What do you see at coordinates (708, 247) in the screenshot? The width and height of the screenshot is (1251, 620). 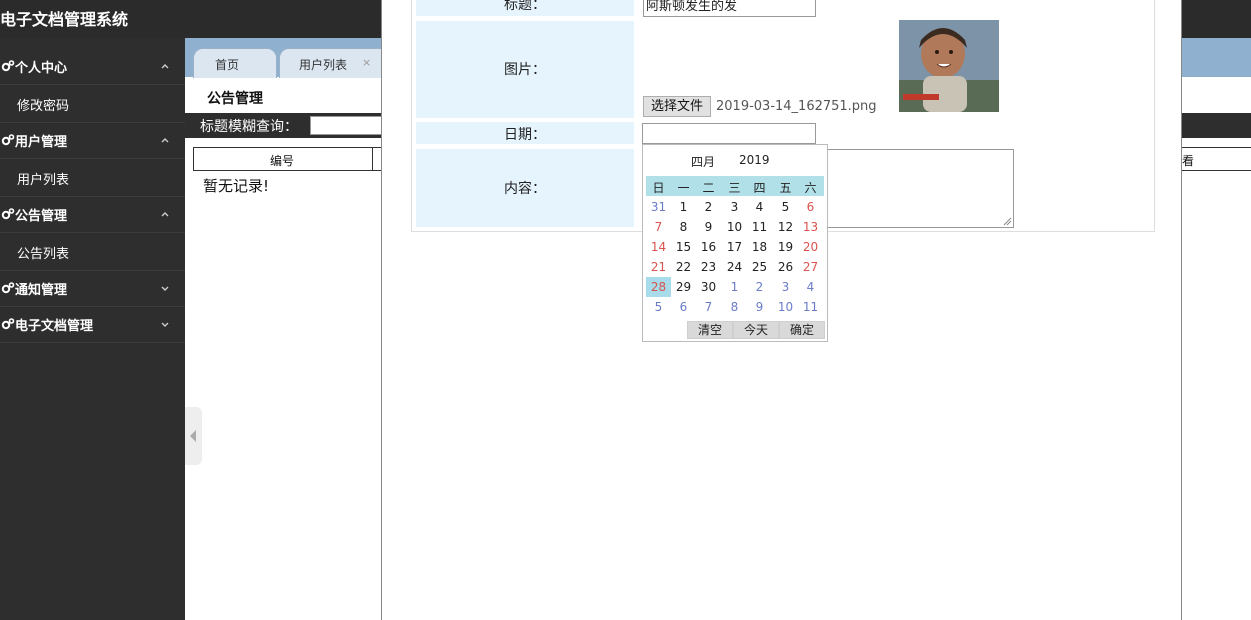 I see `calendar-day: 16` at bounding box center [708, 247].